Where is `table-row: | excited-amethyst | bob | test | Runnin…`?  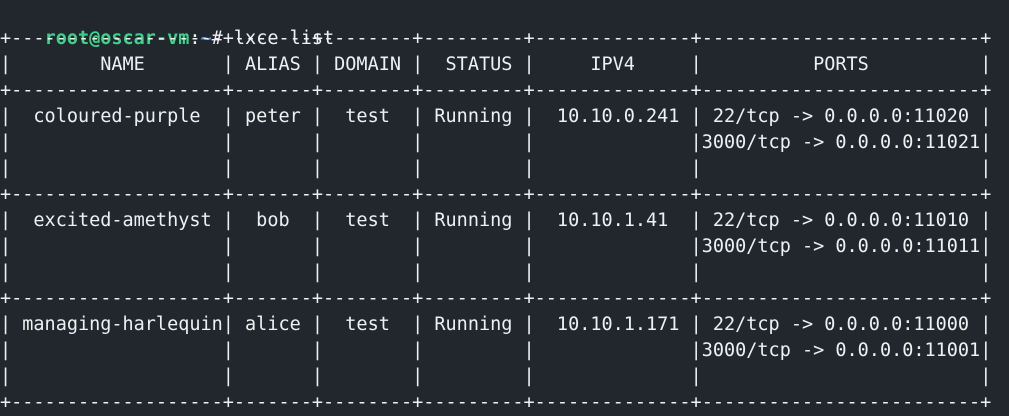 table-row: | excited-amethyst | bob | test | Runnin… is located at coordinates (496, 220).